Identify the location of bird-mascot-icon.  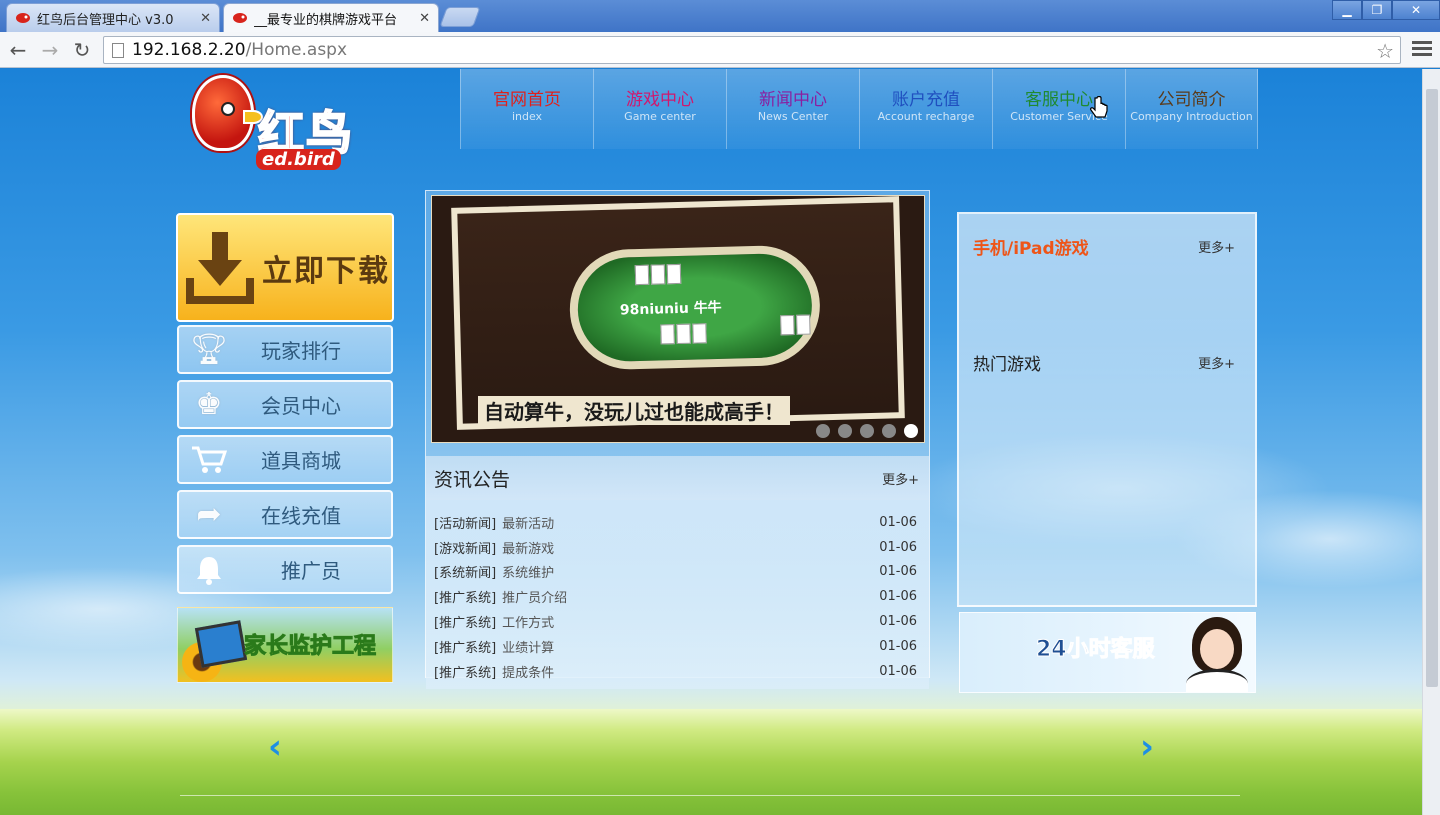
(227, 113).